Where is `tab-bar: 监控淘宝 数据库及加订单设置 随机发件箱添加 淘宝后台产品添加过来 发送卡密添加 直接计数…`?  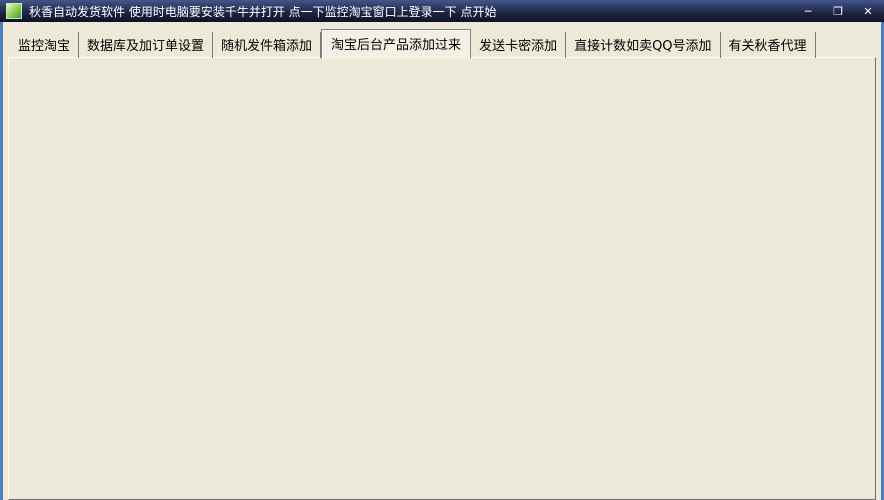 tab-bar: 监控淘宝 数据库及加订单设置 随机发件箱添加 淘宝后台产品添加过来 发送卡密添加 直接计数… is located at coordinates (413, 44).